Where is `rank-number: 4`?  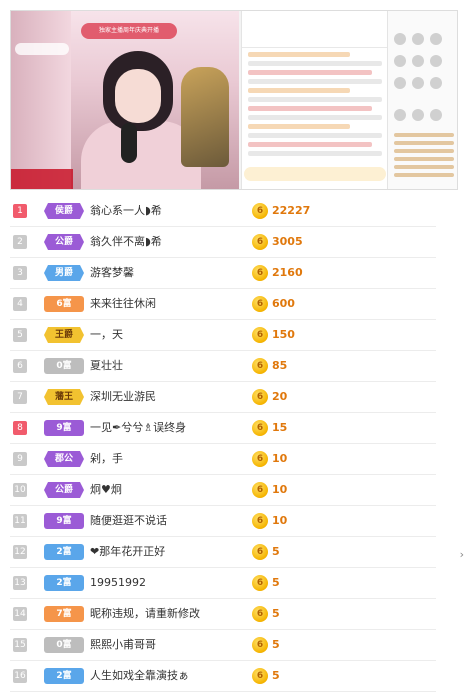
rank-number: 4 is located at coordinates (20, 304).